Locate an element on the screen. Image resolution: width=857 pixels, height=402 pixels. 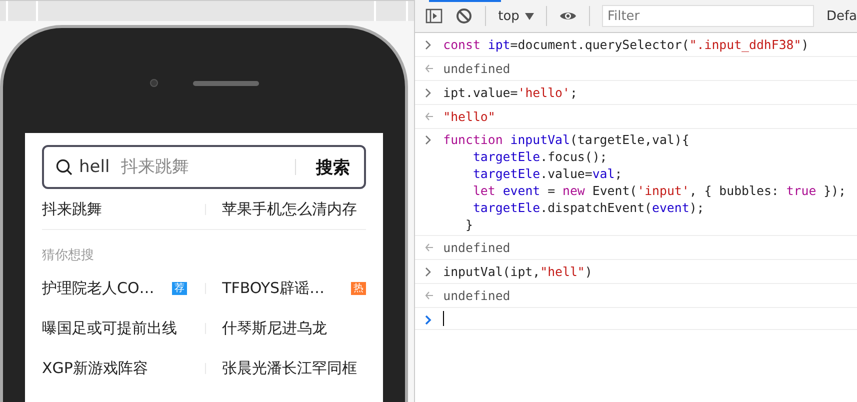
history-item: 抖来跳舞 is located at coordinates (123, 209).